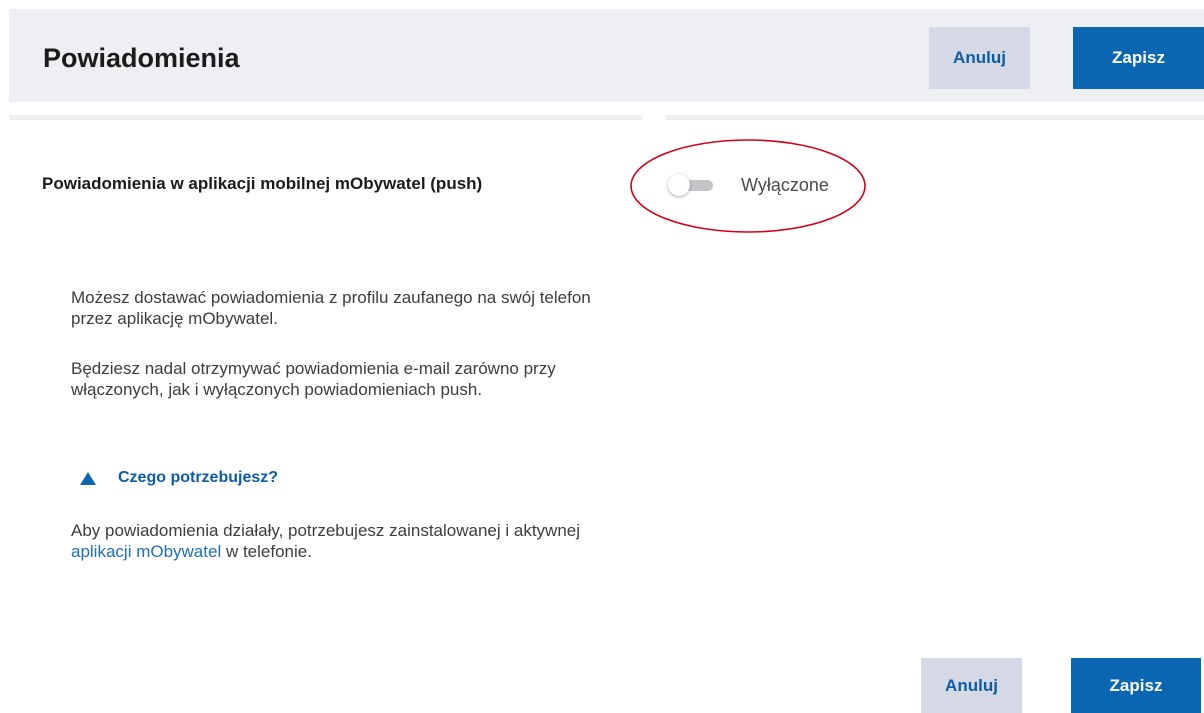 The width and height of the screenshot is (1204, 713). Describe the element at coordinates (1136, 685) in the screenshot. I see `footer-save-button: Zapisz` at that location.